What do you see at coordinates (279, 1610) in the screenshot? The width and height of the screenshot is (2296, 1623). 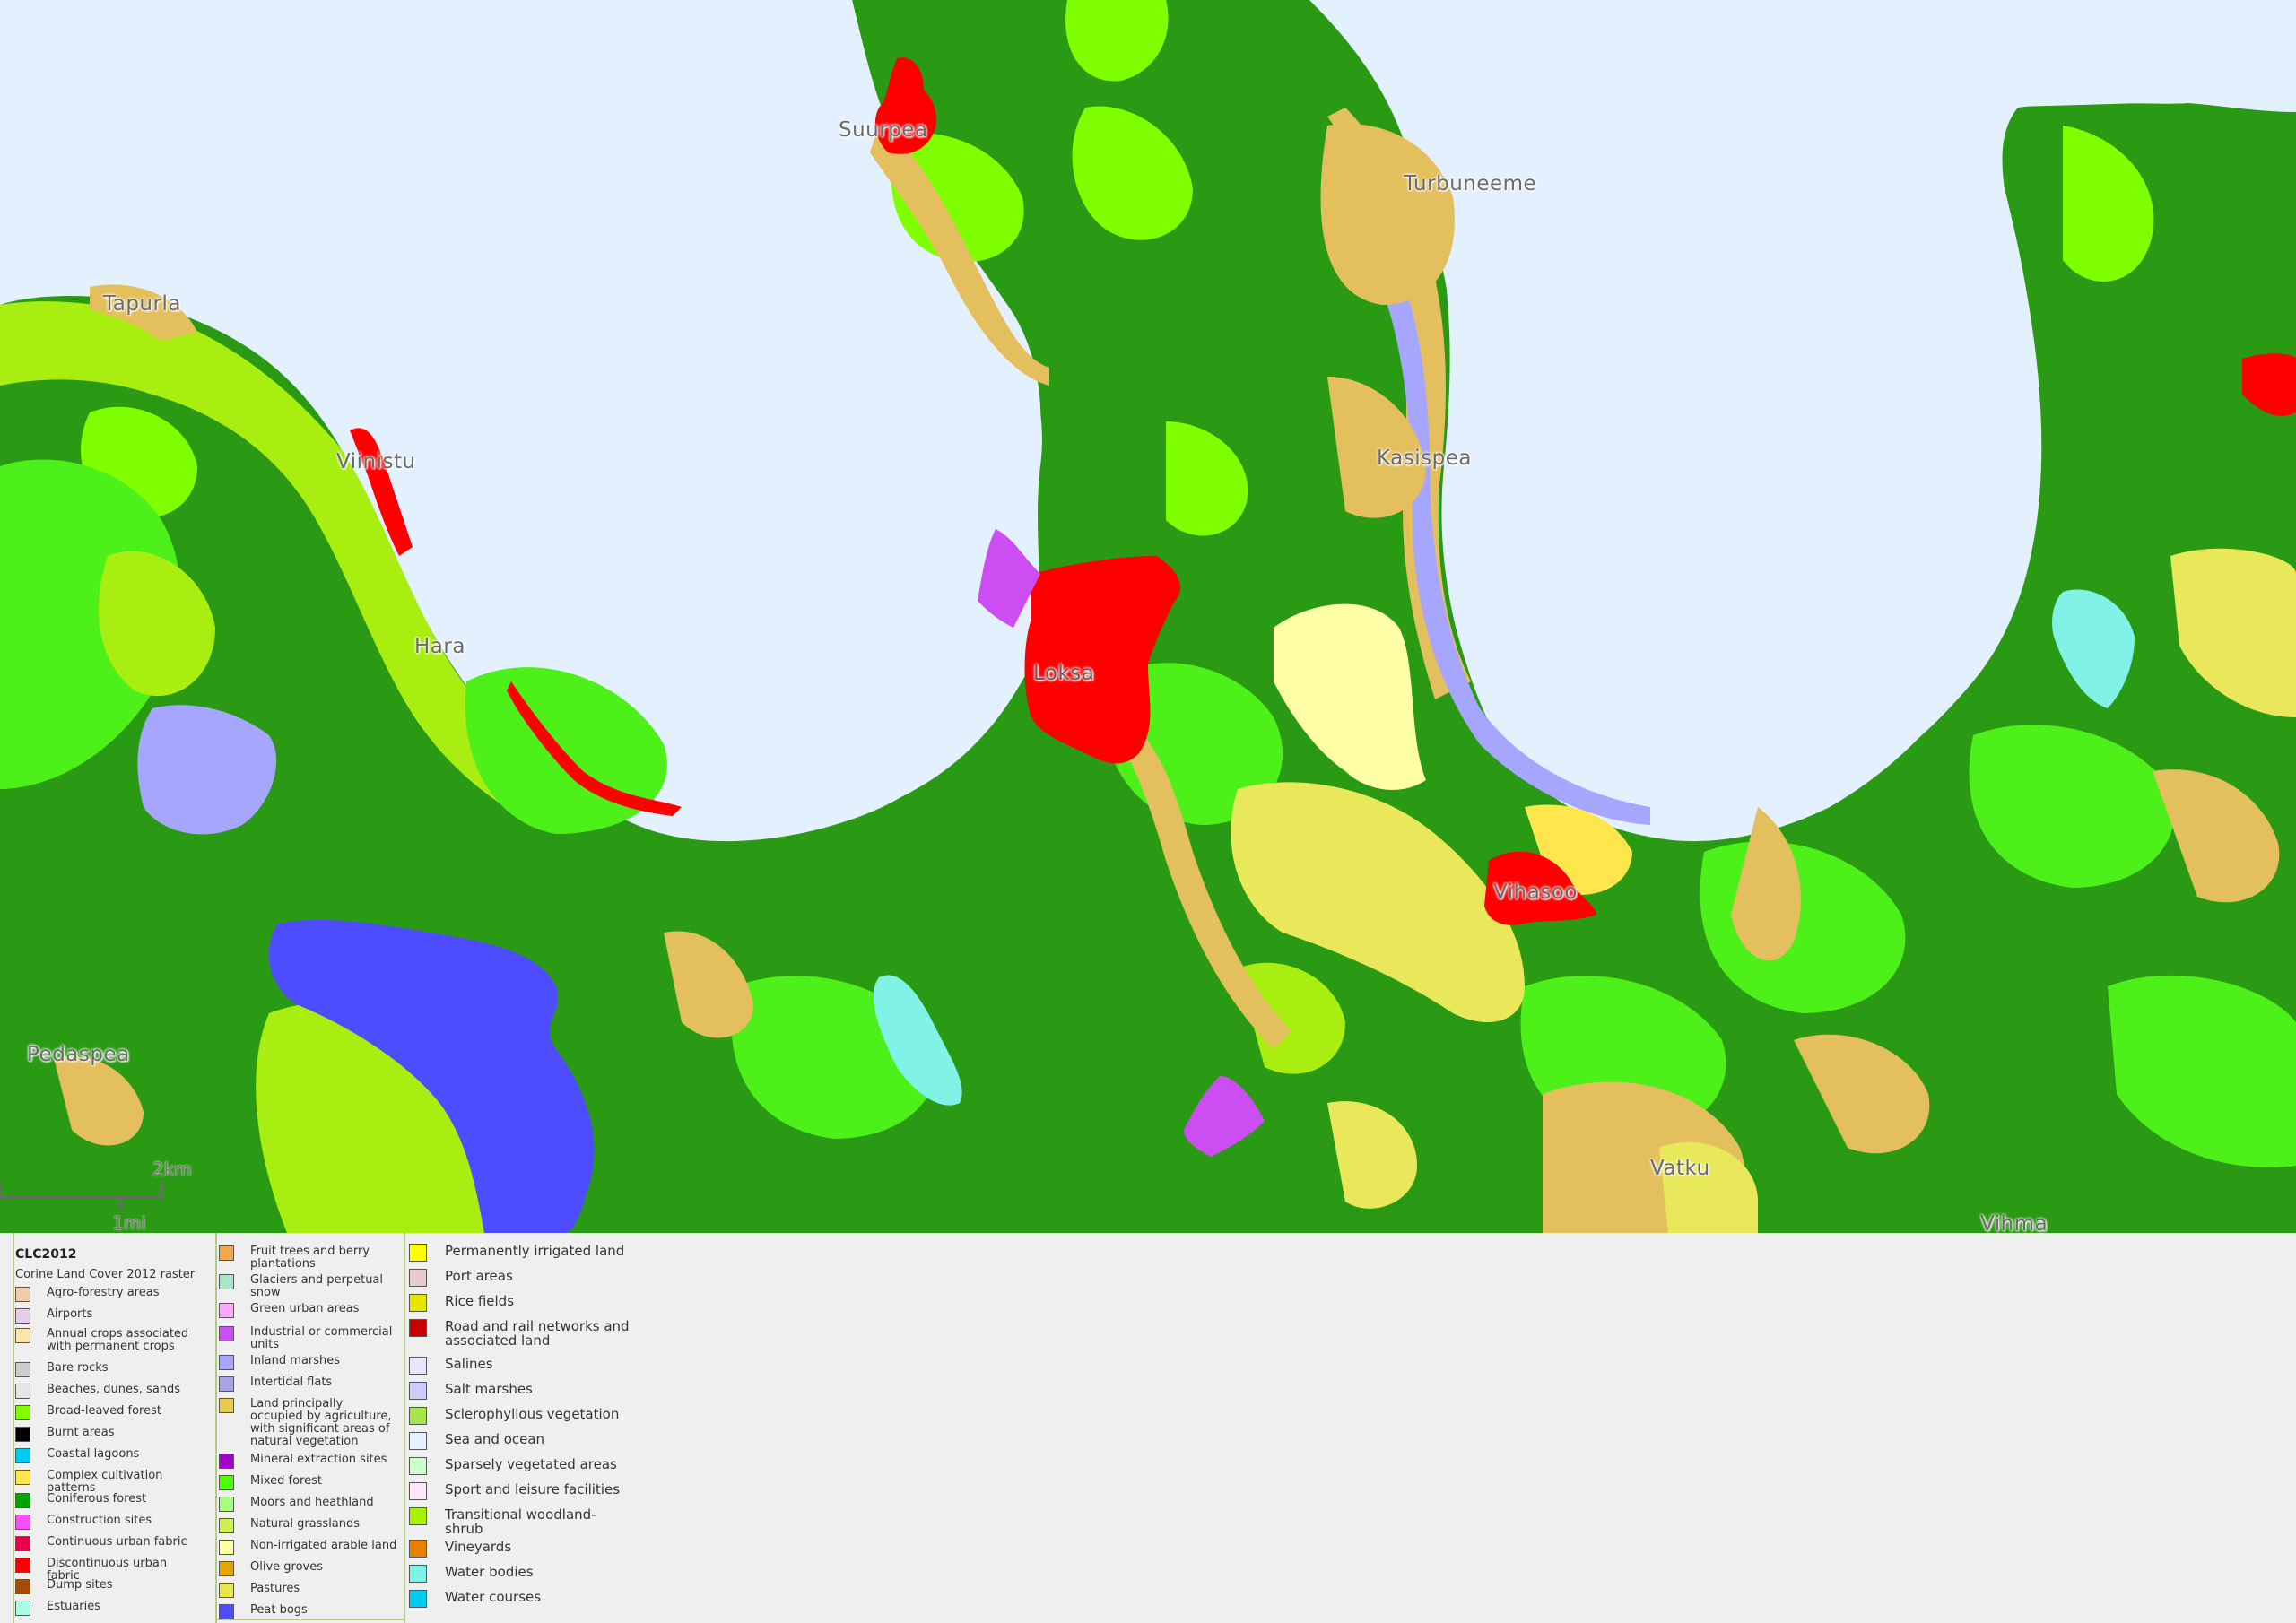 I see `legend-label: Peat bogs` at bounding box center [279, 1610].